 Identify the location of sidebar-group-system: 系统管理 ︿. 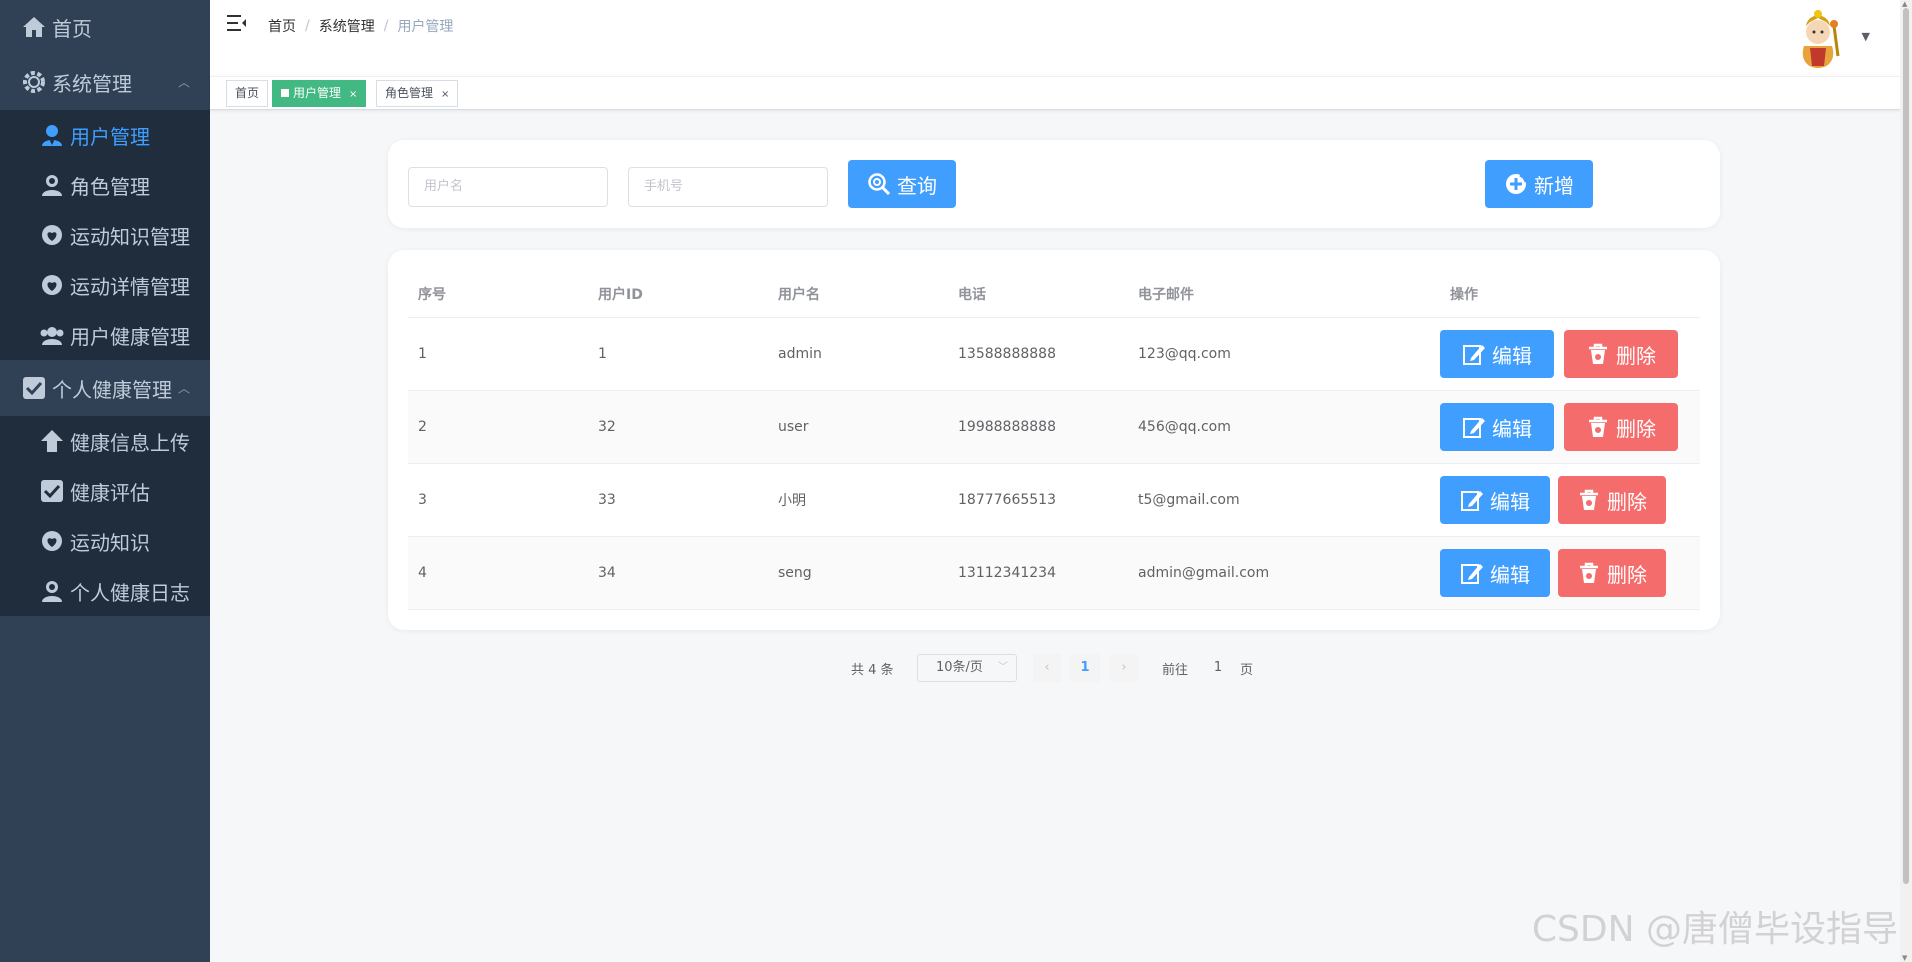
(105, 82).